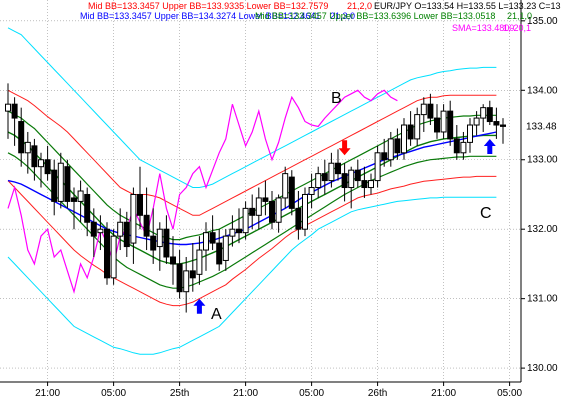  What do you see at coordinates (519, 16) in the screenshot?
I see `legend-line3-params: 21,1,0` at bounding box center [519, 16].